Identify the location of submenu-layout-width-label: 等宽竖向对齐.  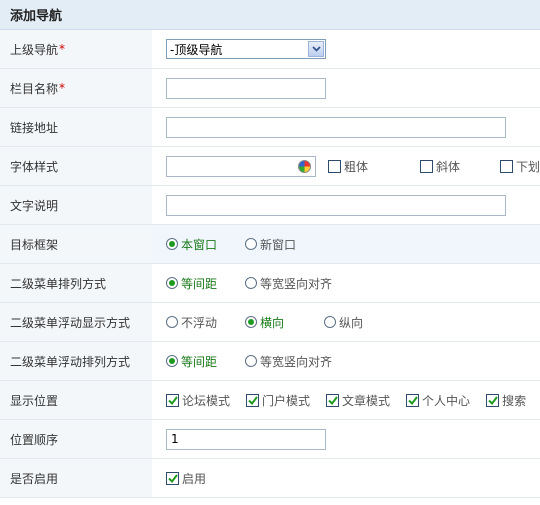
(296, 283).